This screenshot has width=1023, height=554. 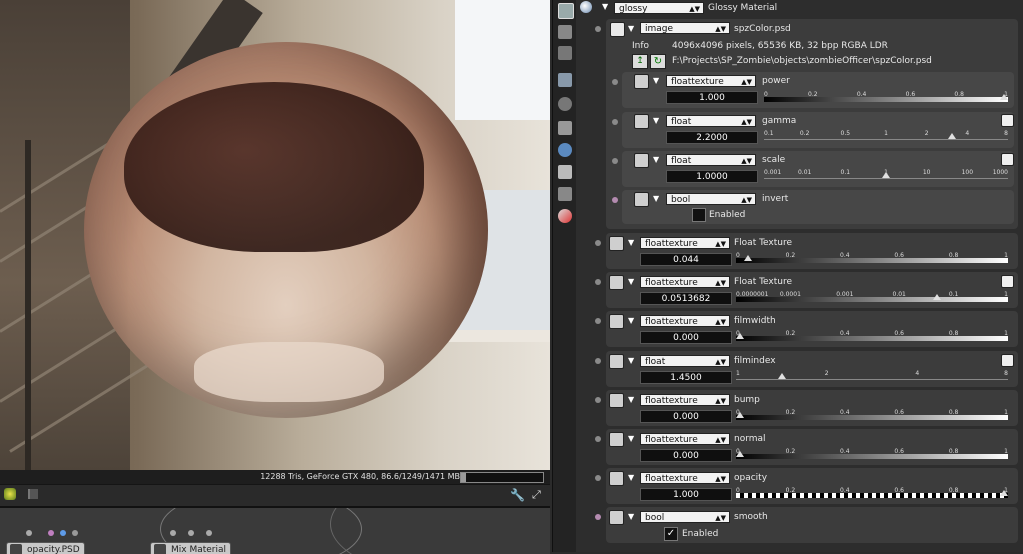 I want to click on graph-node-opacity: opacity.PSD, so click(x=45, y=548).